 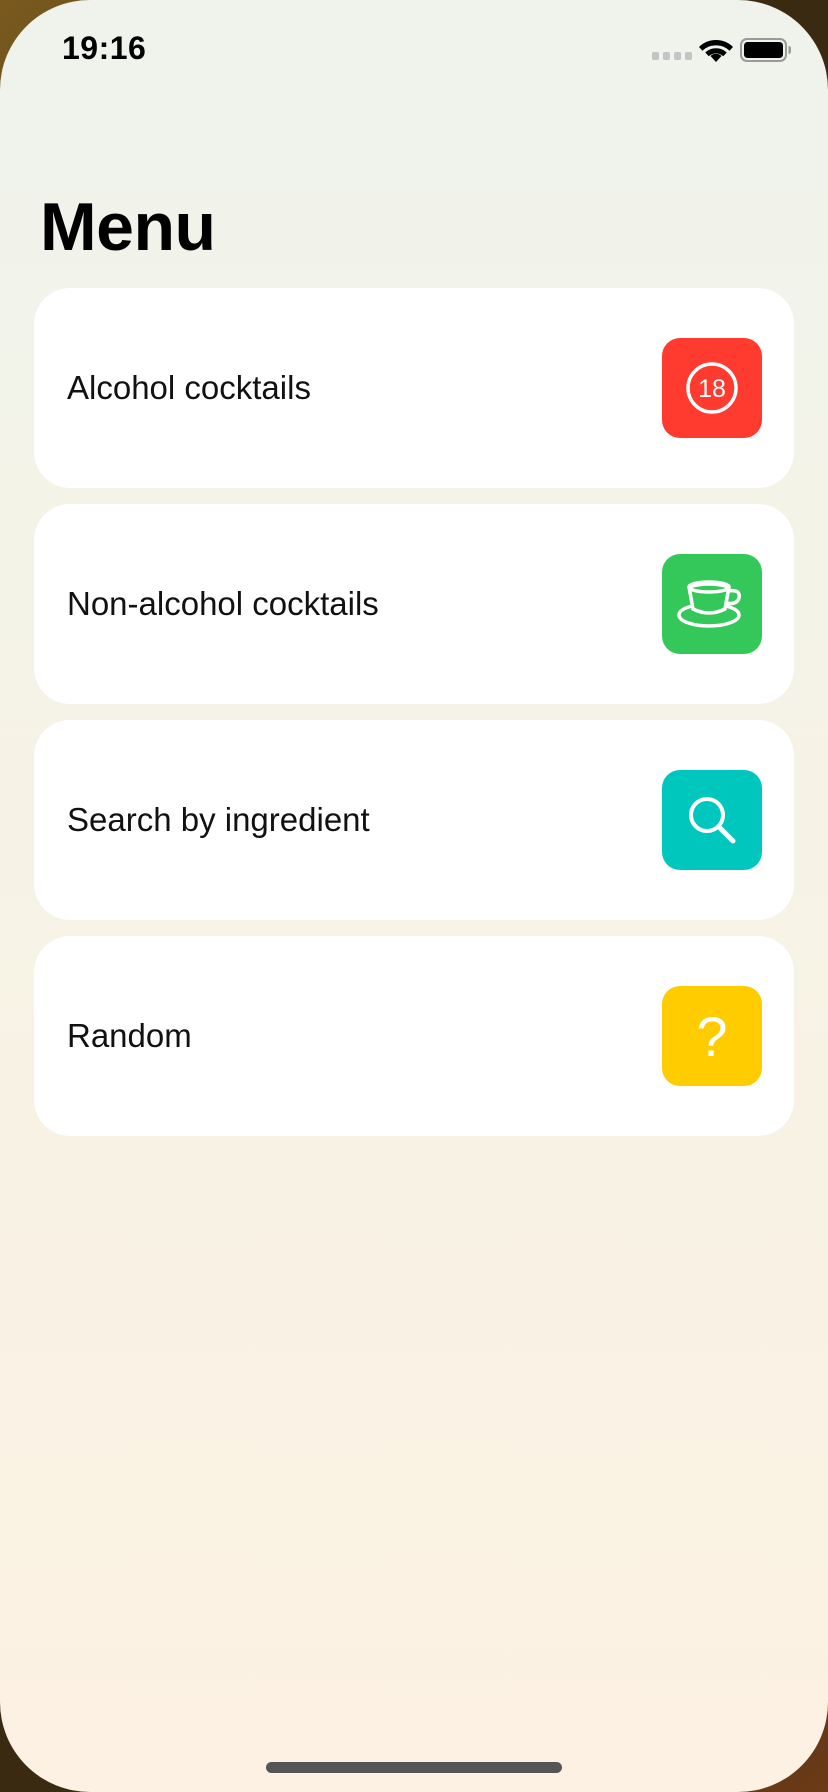 I want to click on wifi-icon, so click(x=716, y=51).